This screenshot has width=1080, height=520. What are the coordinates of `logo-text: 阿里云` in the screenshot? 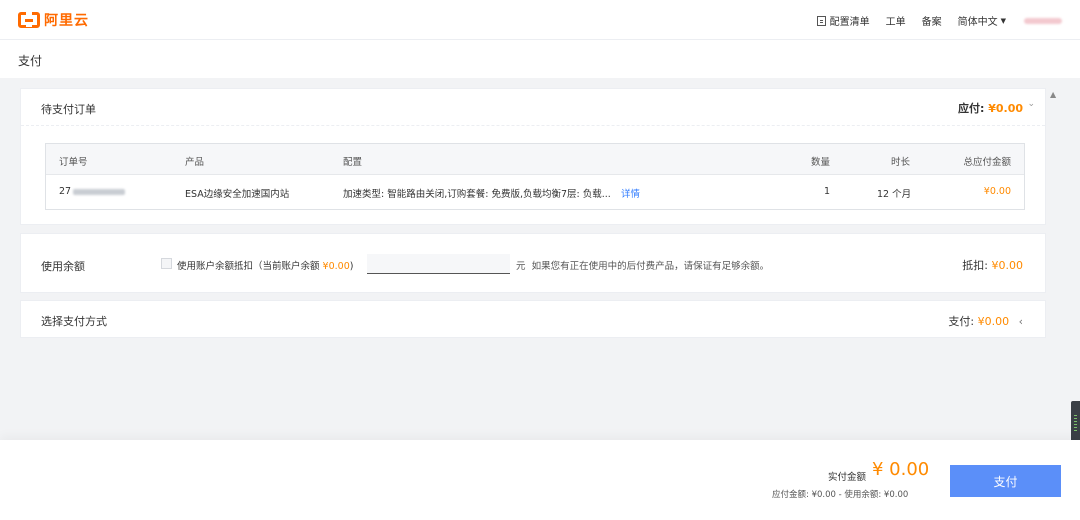 It's located at (66, 21).